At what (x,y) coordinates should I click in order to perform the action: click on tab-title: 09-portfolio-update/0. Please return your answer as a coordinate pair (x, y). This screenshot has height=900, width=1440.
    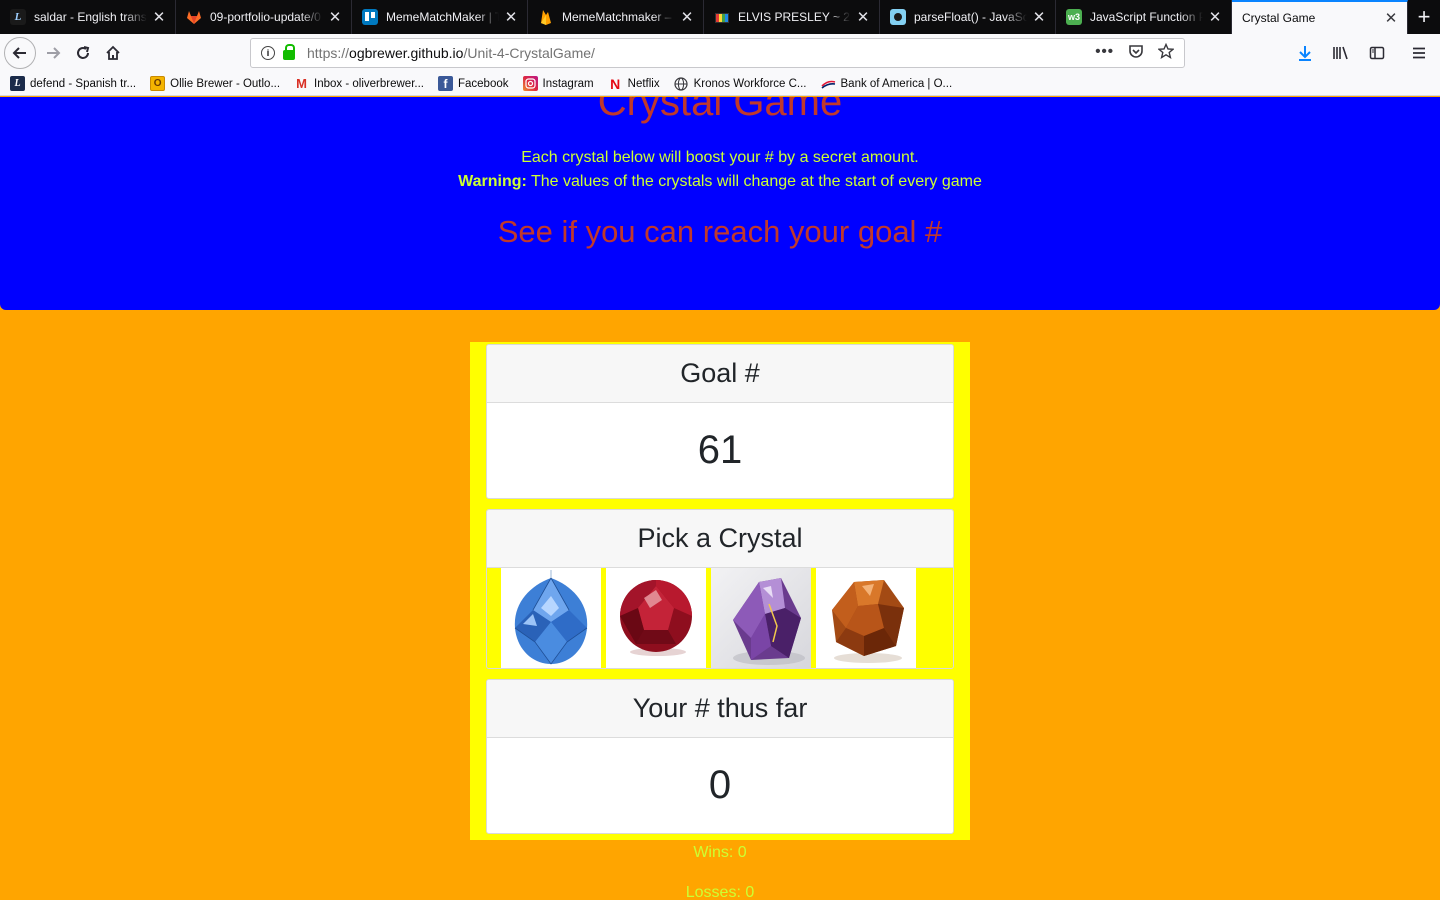
    Looking at the image, I should click on (265, 17).